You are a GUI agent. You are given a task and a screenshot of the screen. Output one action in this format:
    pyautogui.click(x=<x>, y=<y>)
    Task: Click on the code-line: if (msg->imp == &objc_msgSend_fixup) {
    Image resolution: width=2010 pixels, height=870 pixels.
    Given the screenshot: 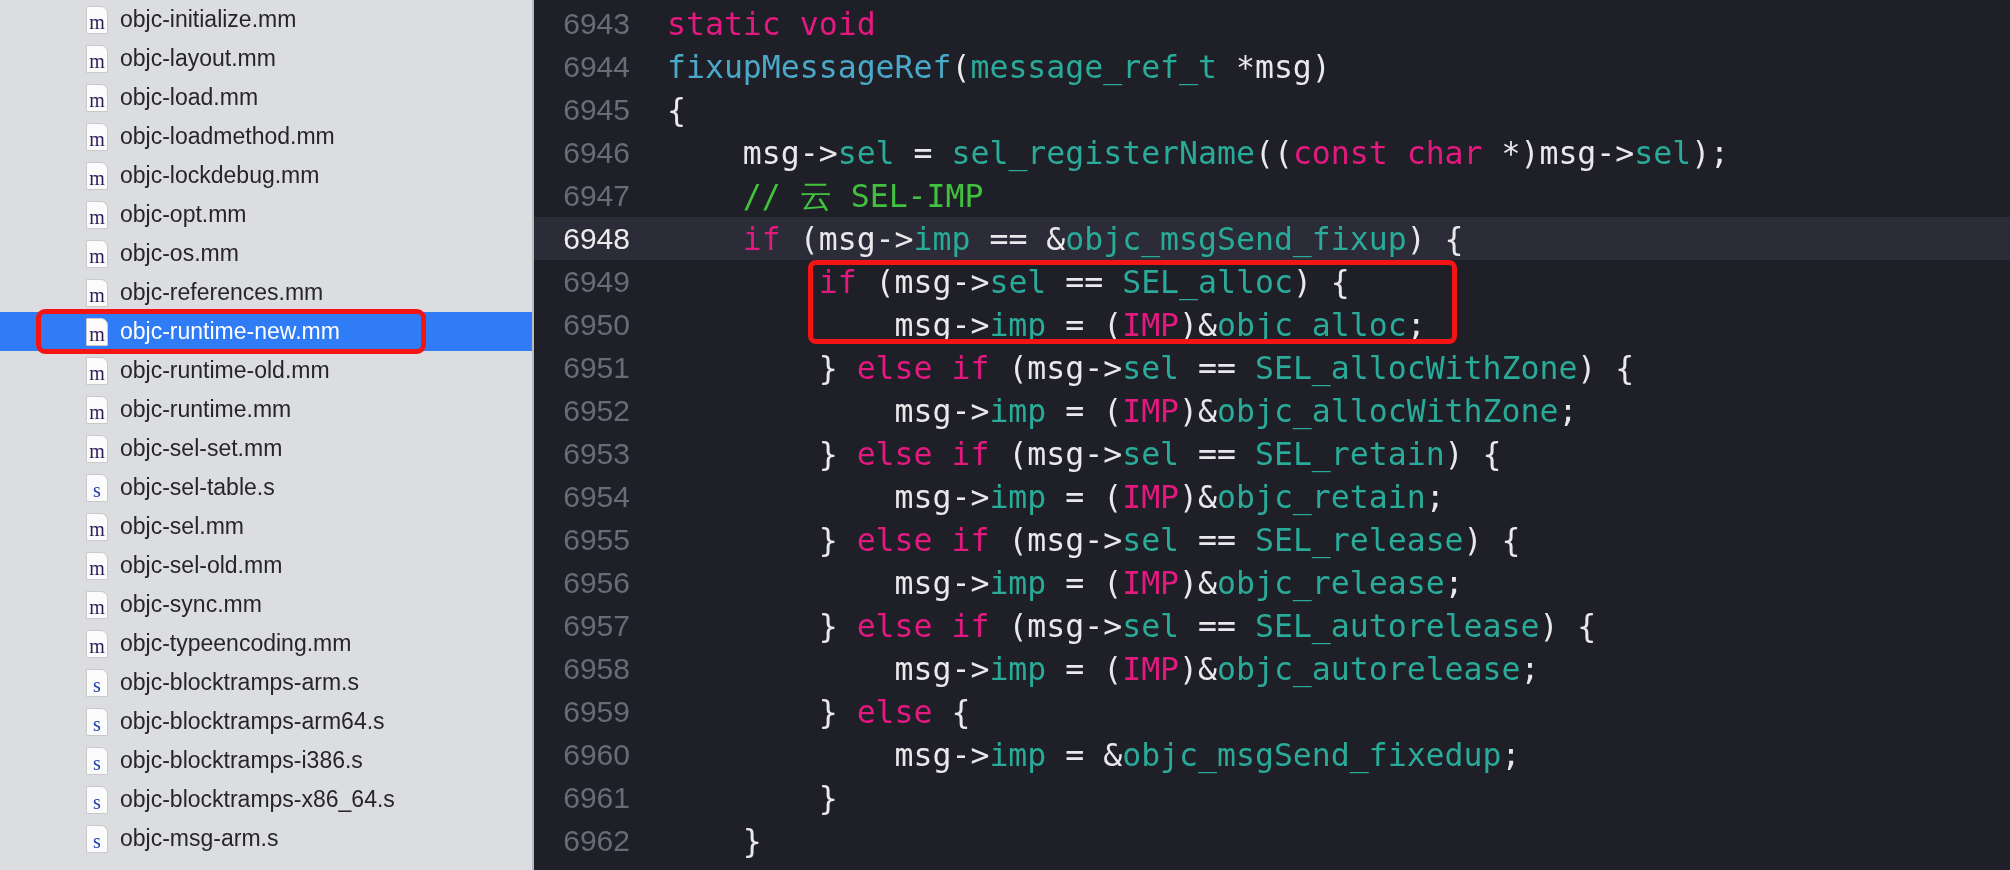 What is the action you would take?
    pyautogui.click(x=1102, y=239)
    